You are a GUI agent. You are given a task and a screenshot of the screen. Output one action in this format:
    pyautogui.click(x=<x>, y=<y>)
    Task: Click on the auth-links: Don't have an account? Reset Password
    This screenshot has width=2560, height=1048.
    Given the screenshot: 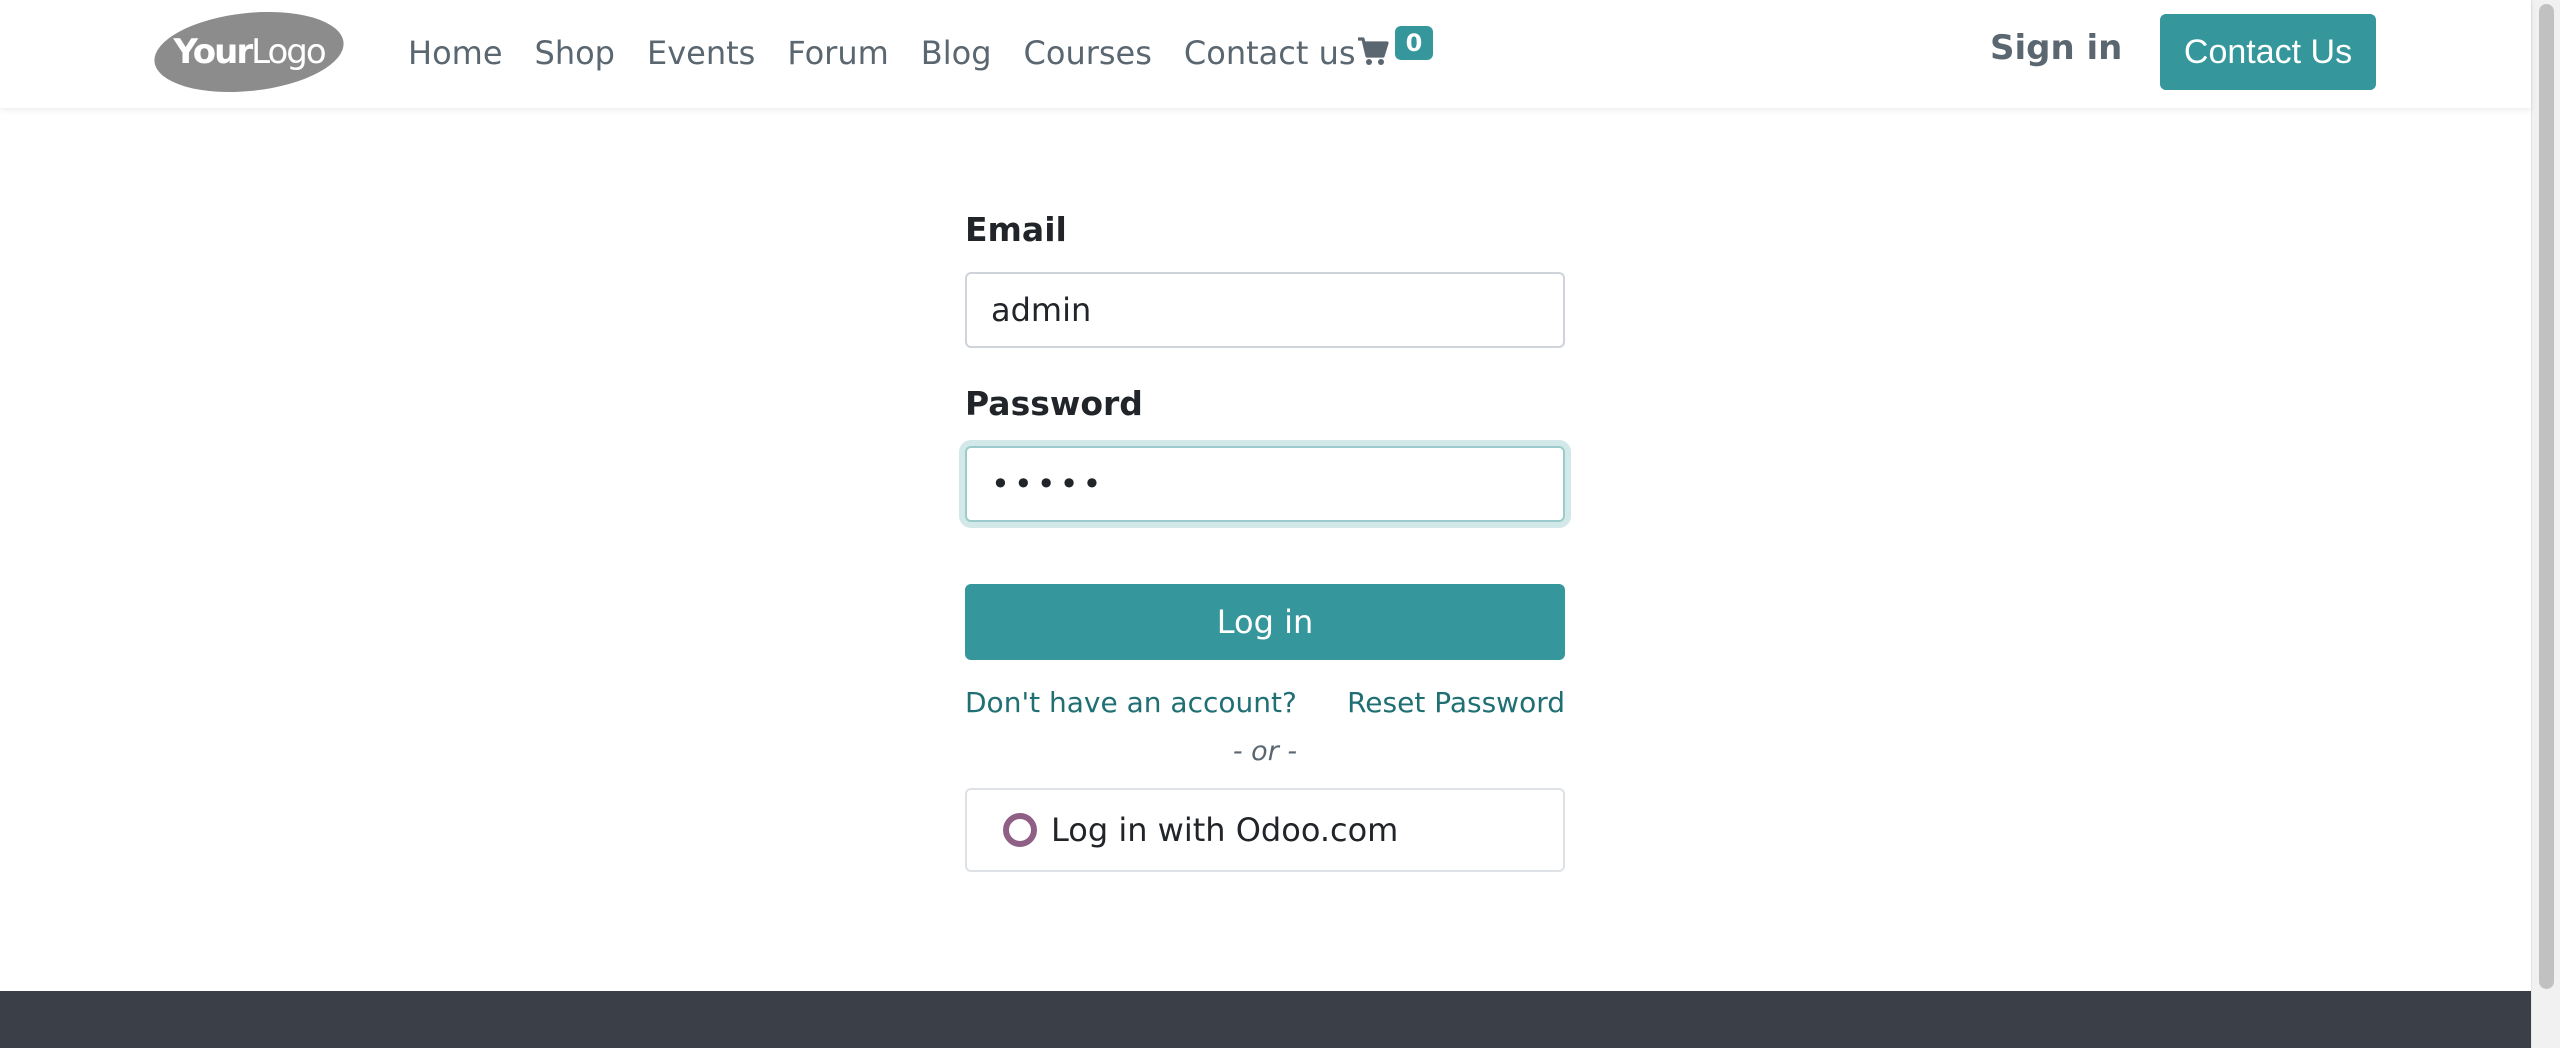 What is the action you would take?
    pyautogui.click(x=1265, y=702)
    